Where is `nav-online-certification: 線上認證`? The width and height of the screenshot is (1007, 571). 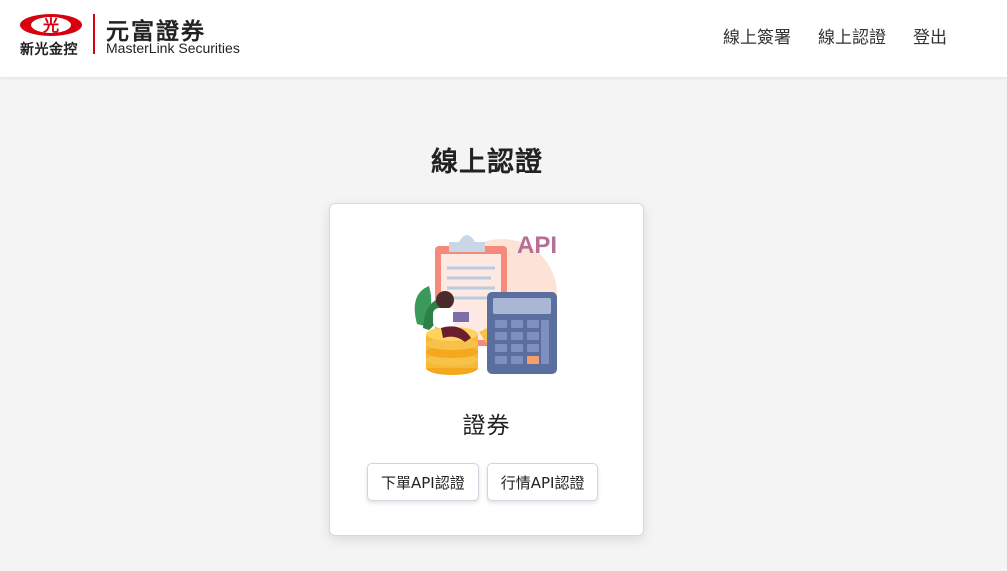 nav-online-certification: 線上認證 is located at coordinates (852, 35).